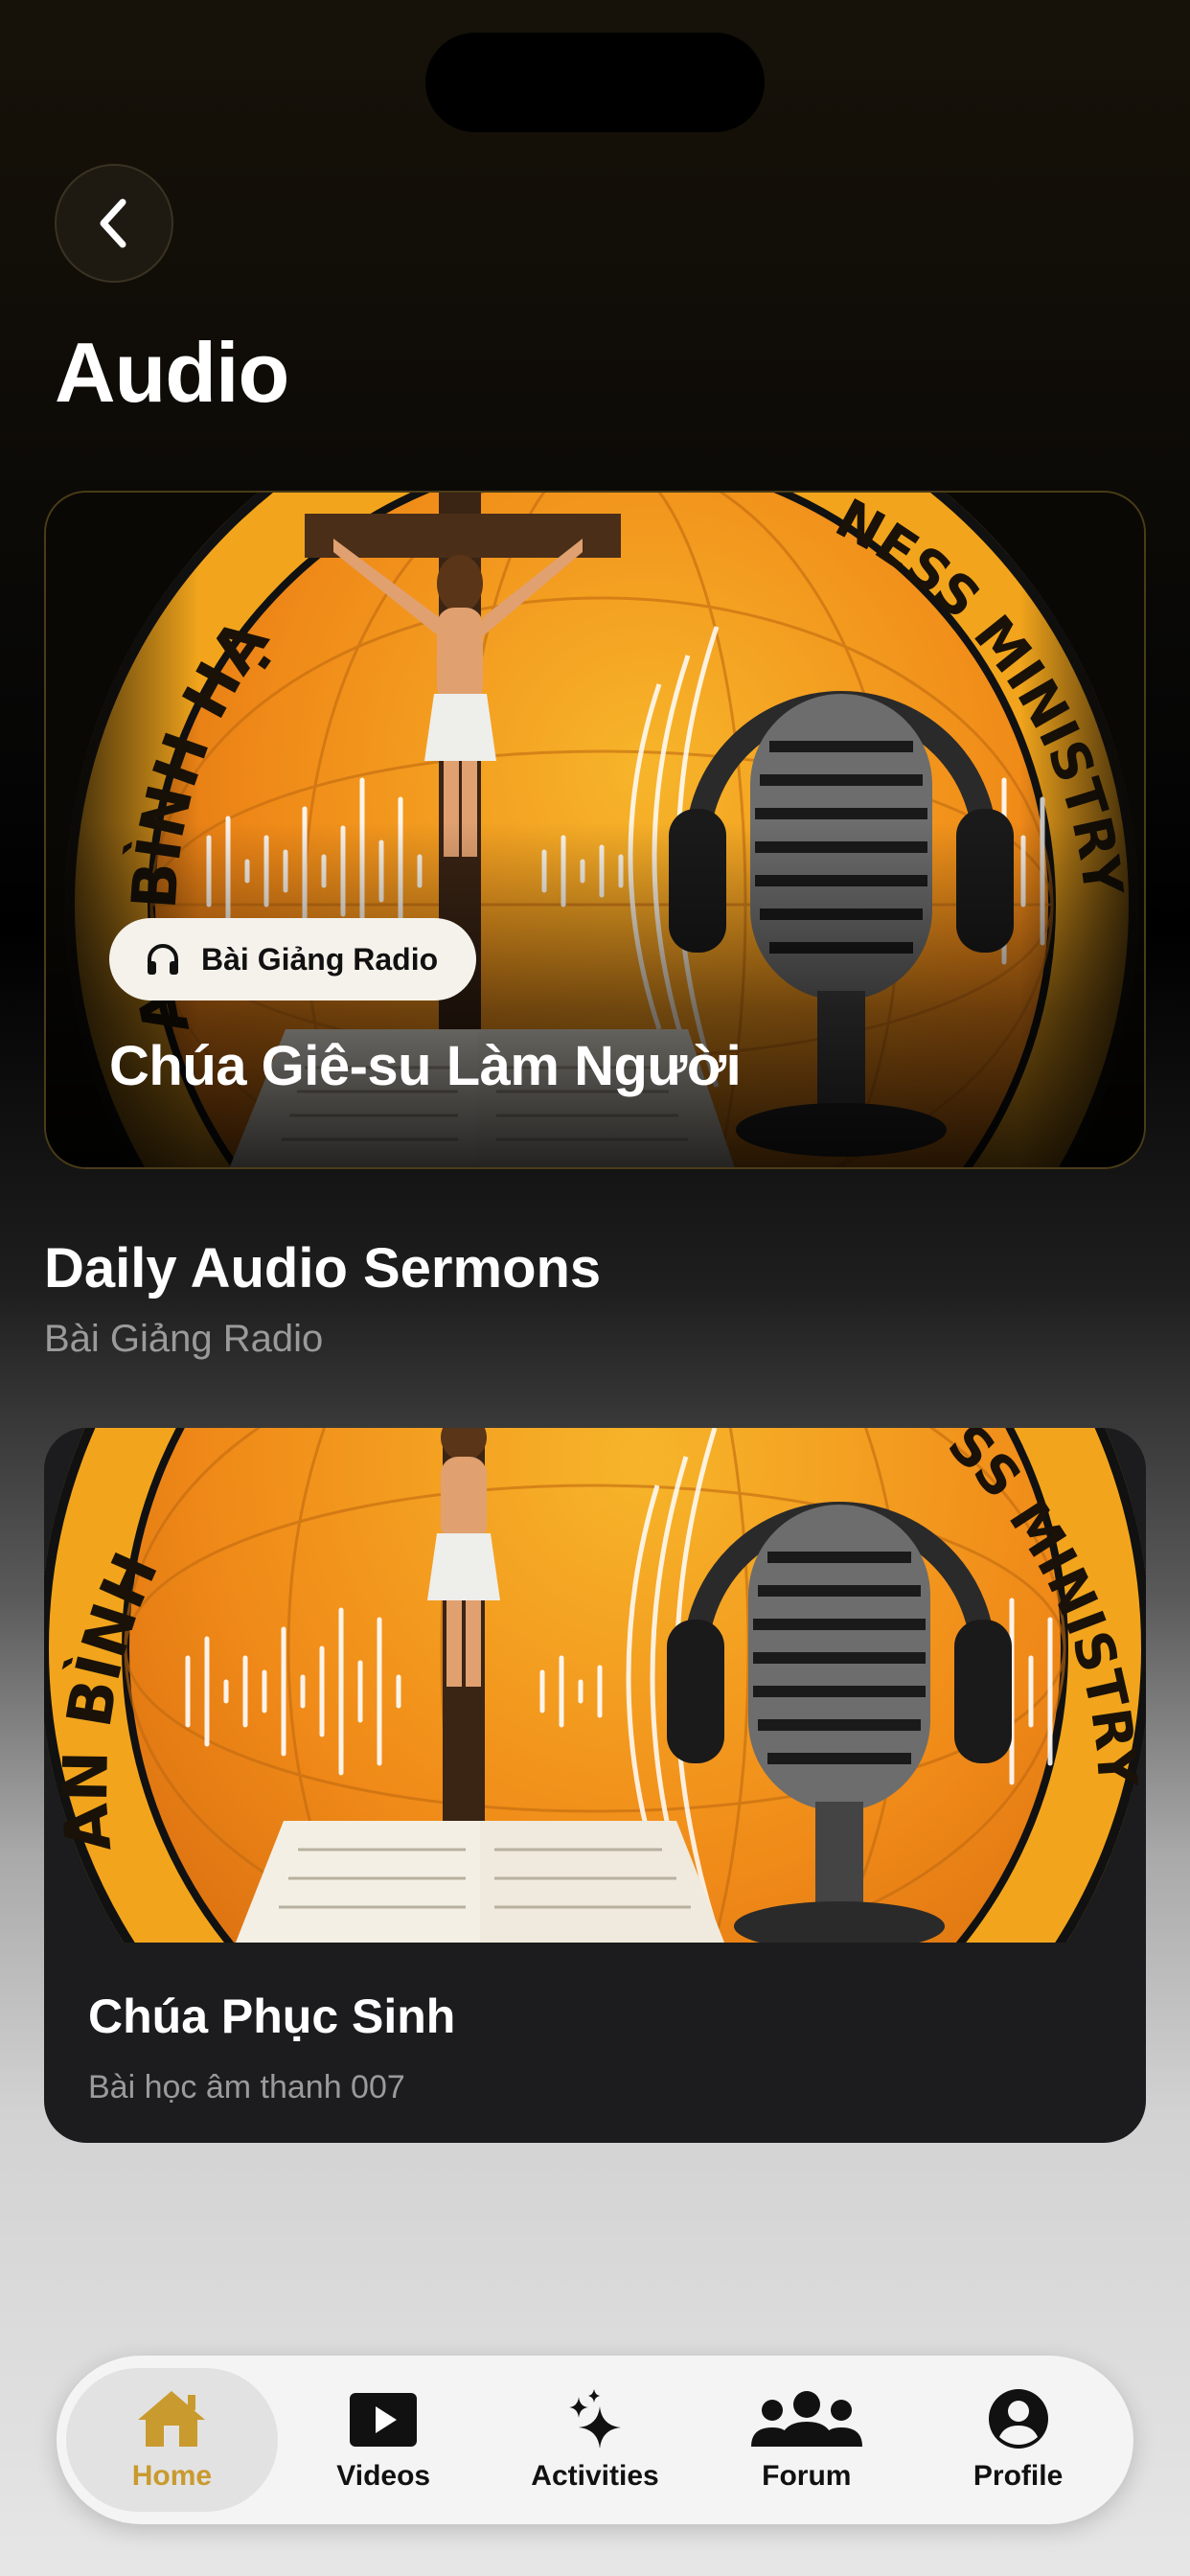  What do you see at coordinates (172, 2476) in the screenshot?
I see `tab-home-label: Home` at bounding box center [172, 2476].